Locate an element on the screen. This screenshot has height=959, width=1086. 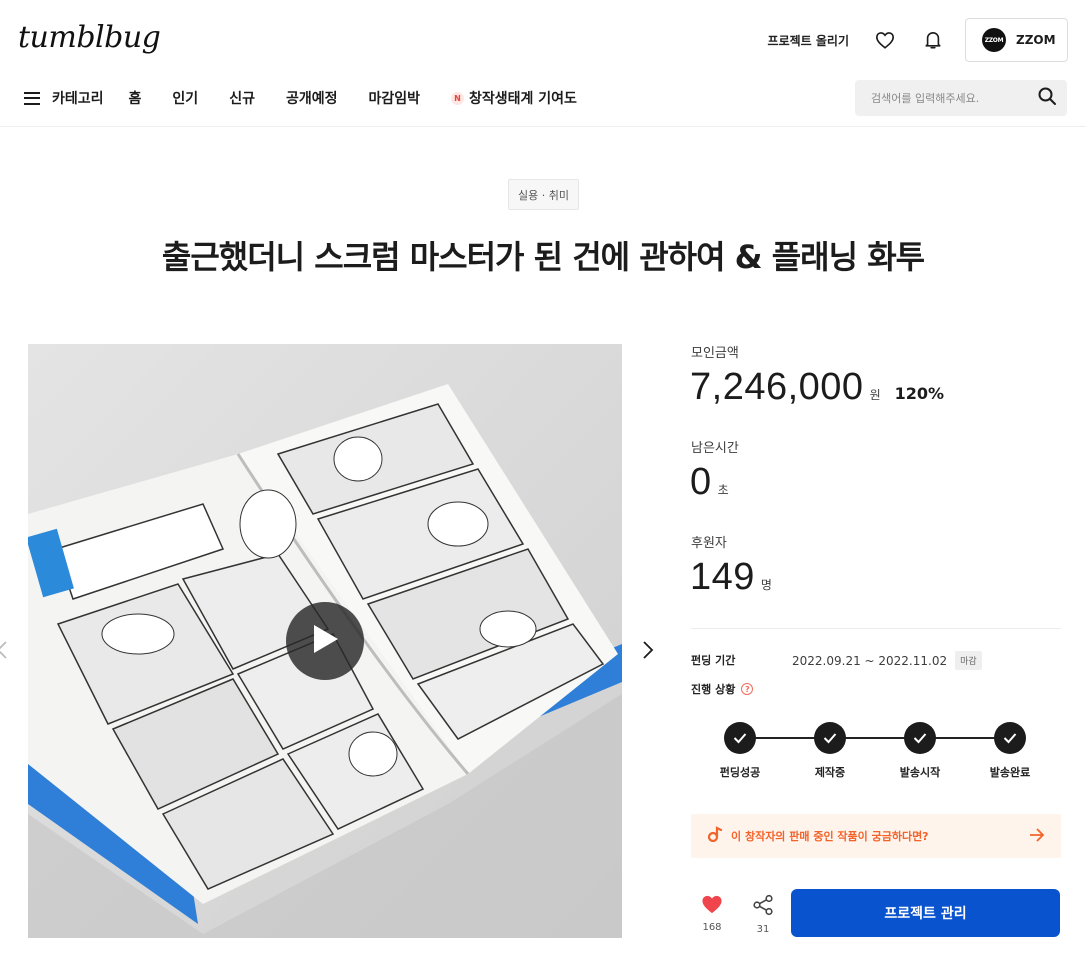
progress-status: 진행 상황 ? is located at coordinates (722, 689).